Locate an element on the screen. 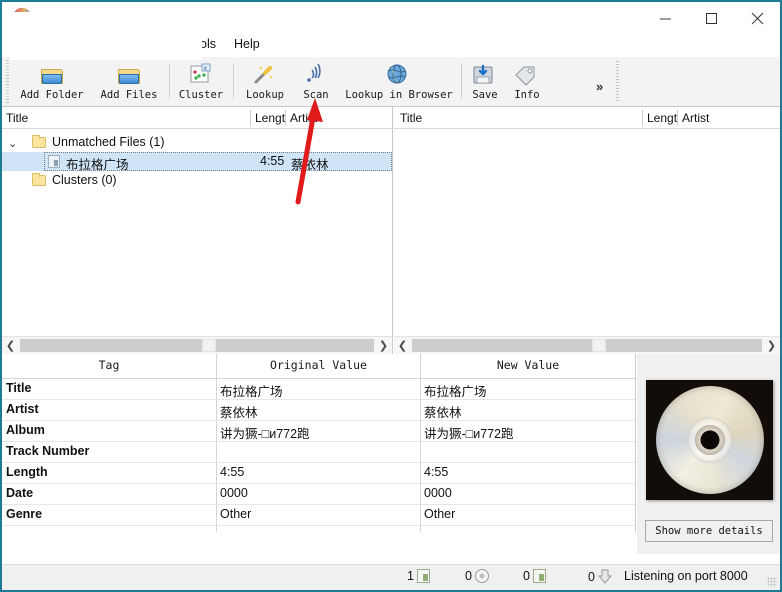 The height and width of the screenshot is (592, 782). left-pane-column-headers: Title Lengt Artist is located at coordinates (197, 118).